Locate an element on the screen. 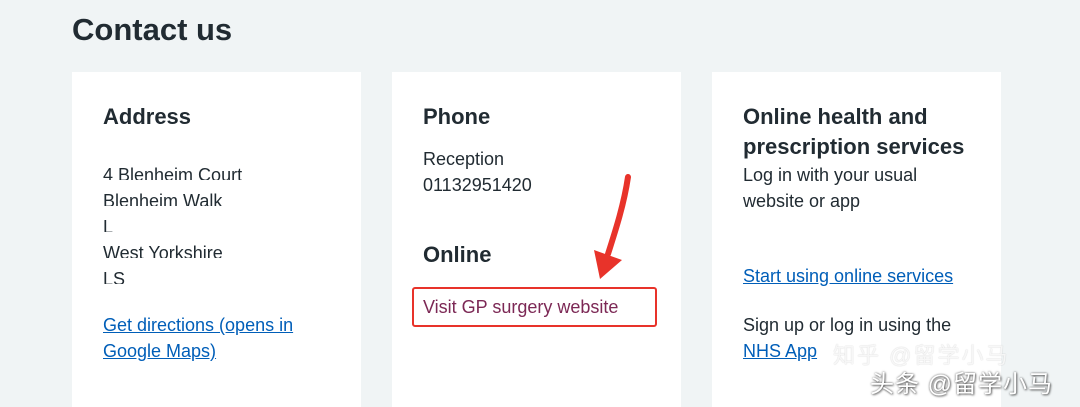  address-line: West Yorkshire is located at coordinates (163, 250).